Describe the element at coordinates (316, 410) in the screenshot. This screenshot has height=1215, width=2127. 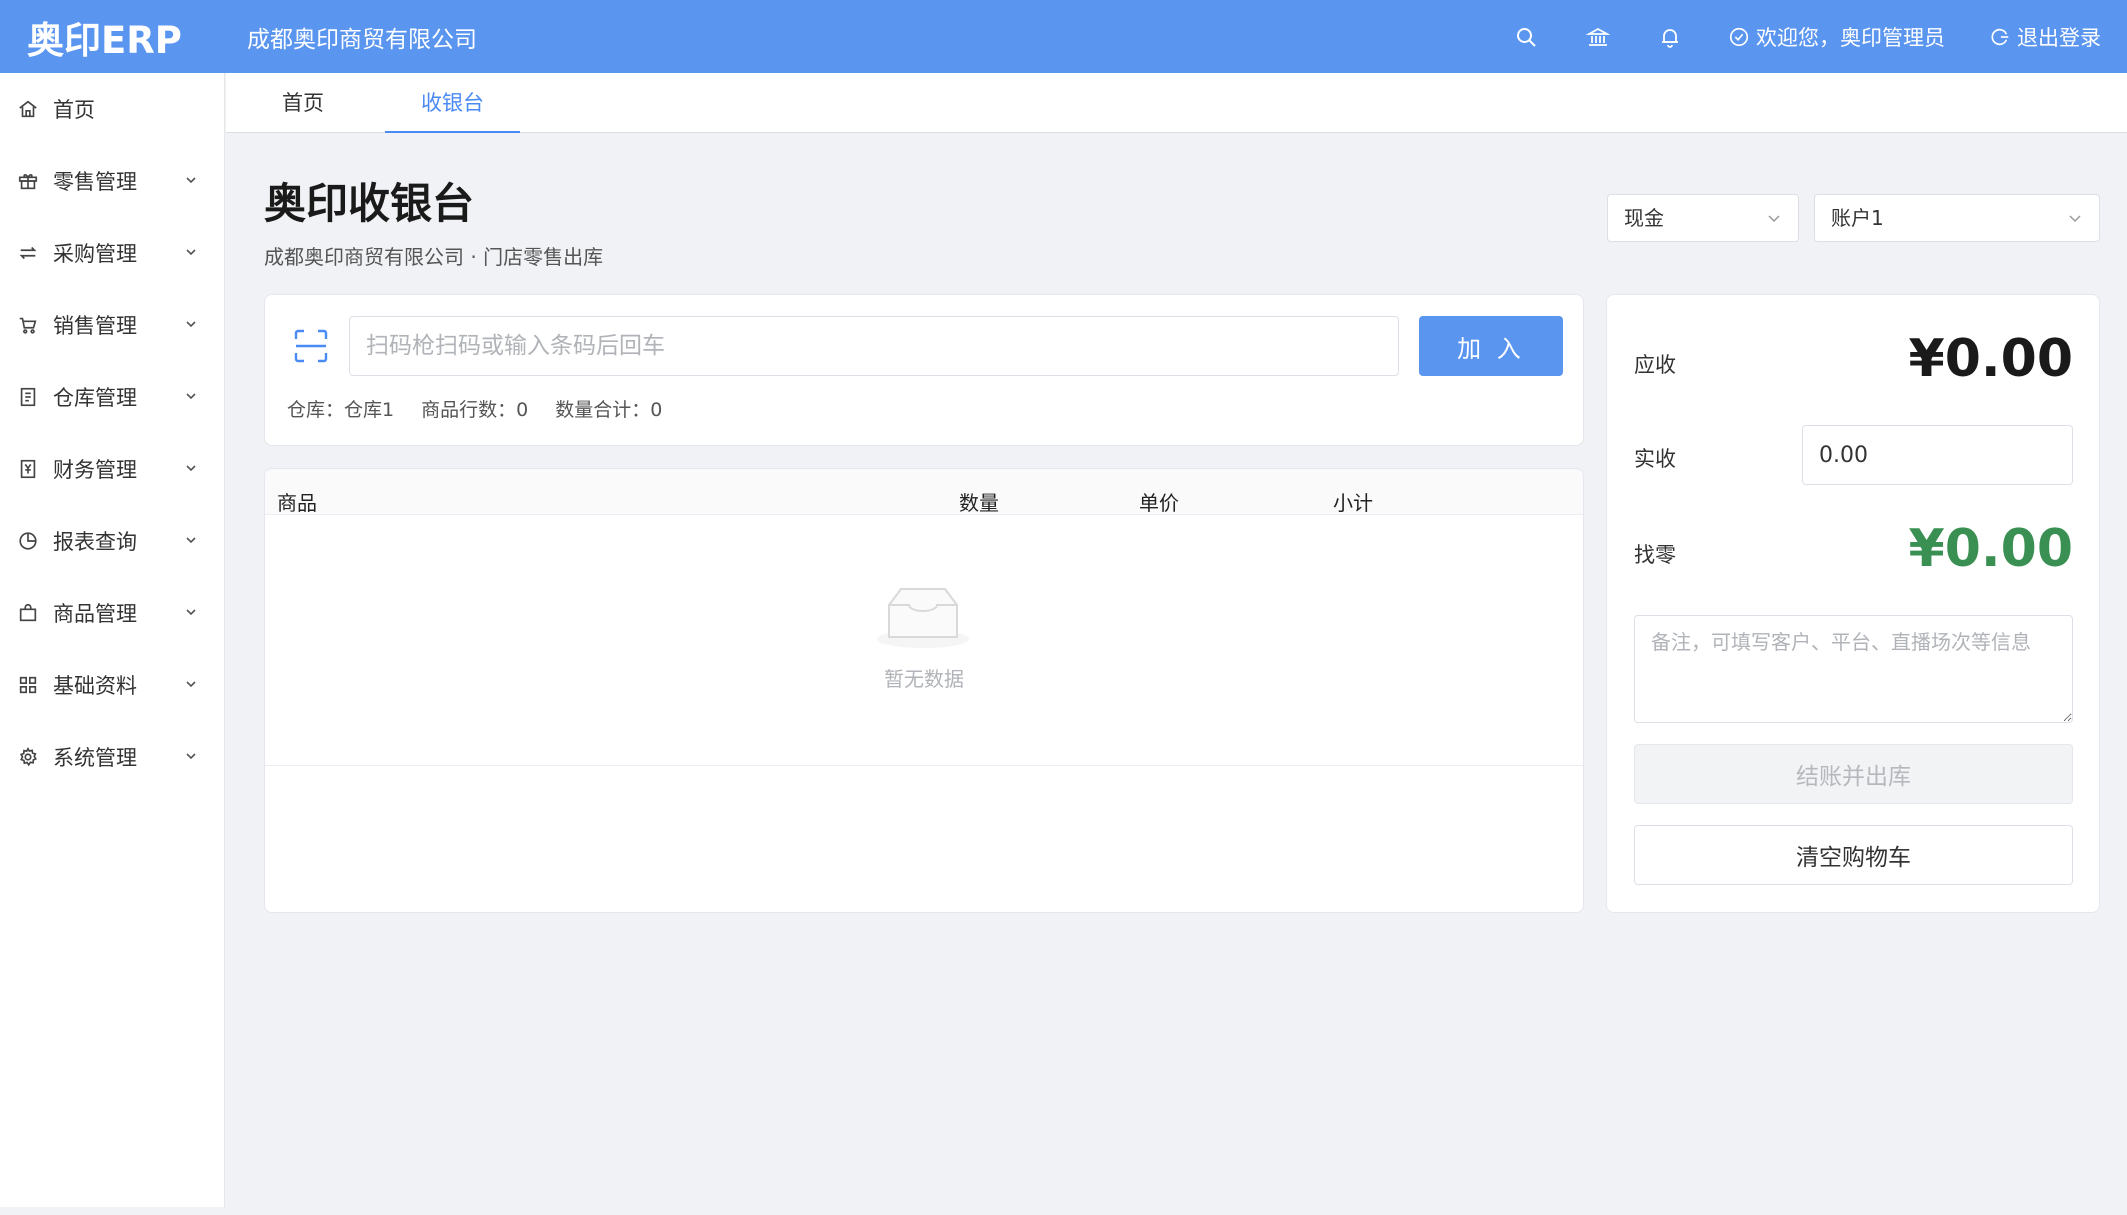
I see `warehouse-label: 仓库：` at that location.